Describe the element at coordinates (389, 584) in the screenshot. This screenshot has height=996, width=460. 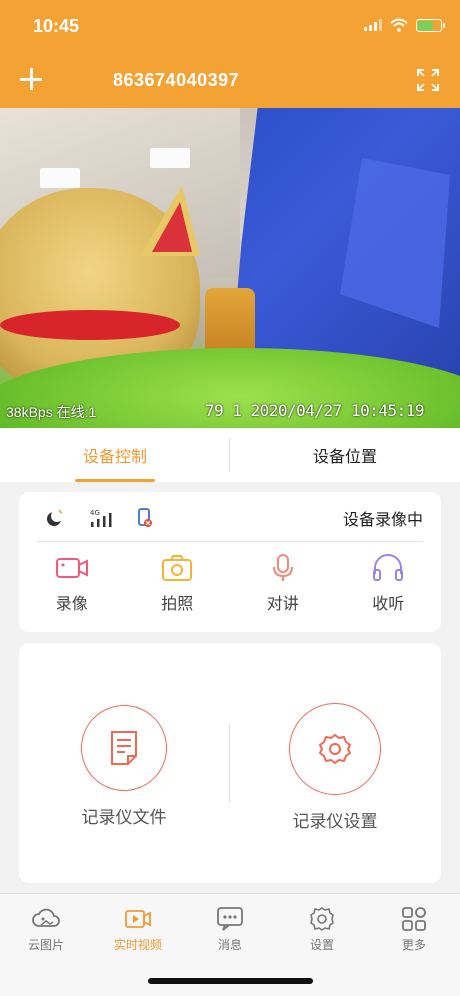
I see `listen-button: 收听` at that location.